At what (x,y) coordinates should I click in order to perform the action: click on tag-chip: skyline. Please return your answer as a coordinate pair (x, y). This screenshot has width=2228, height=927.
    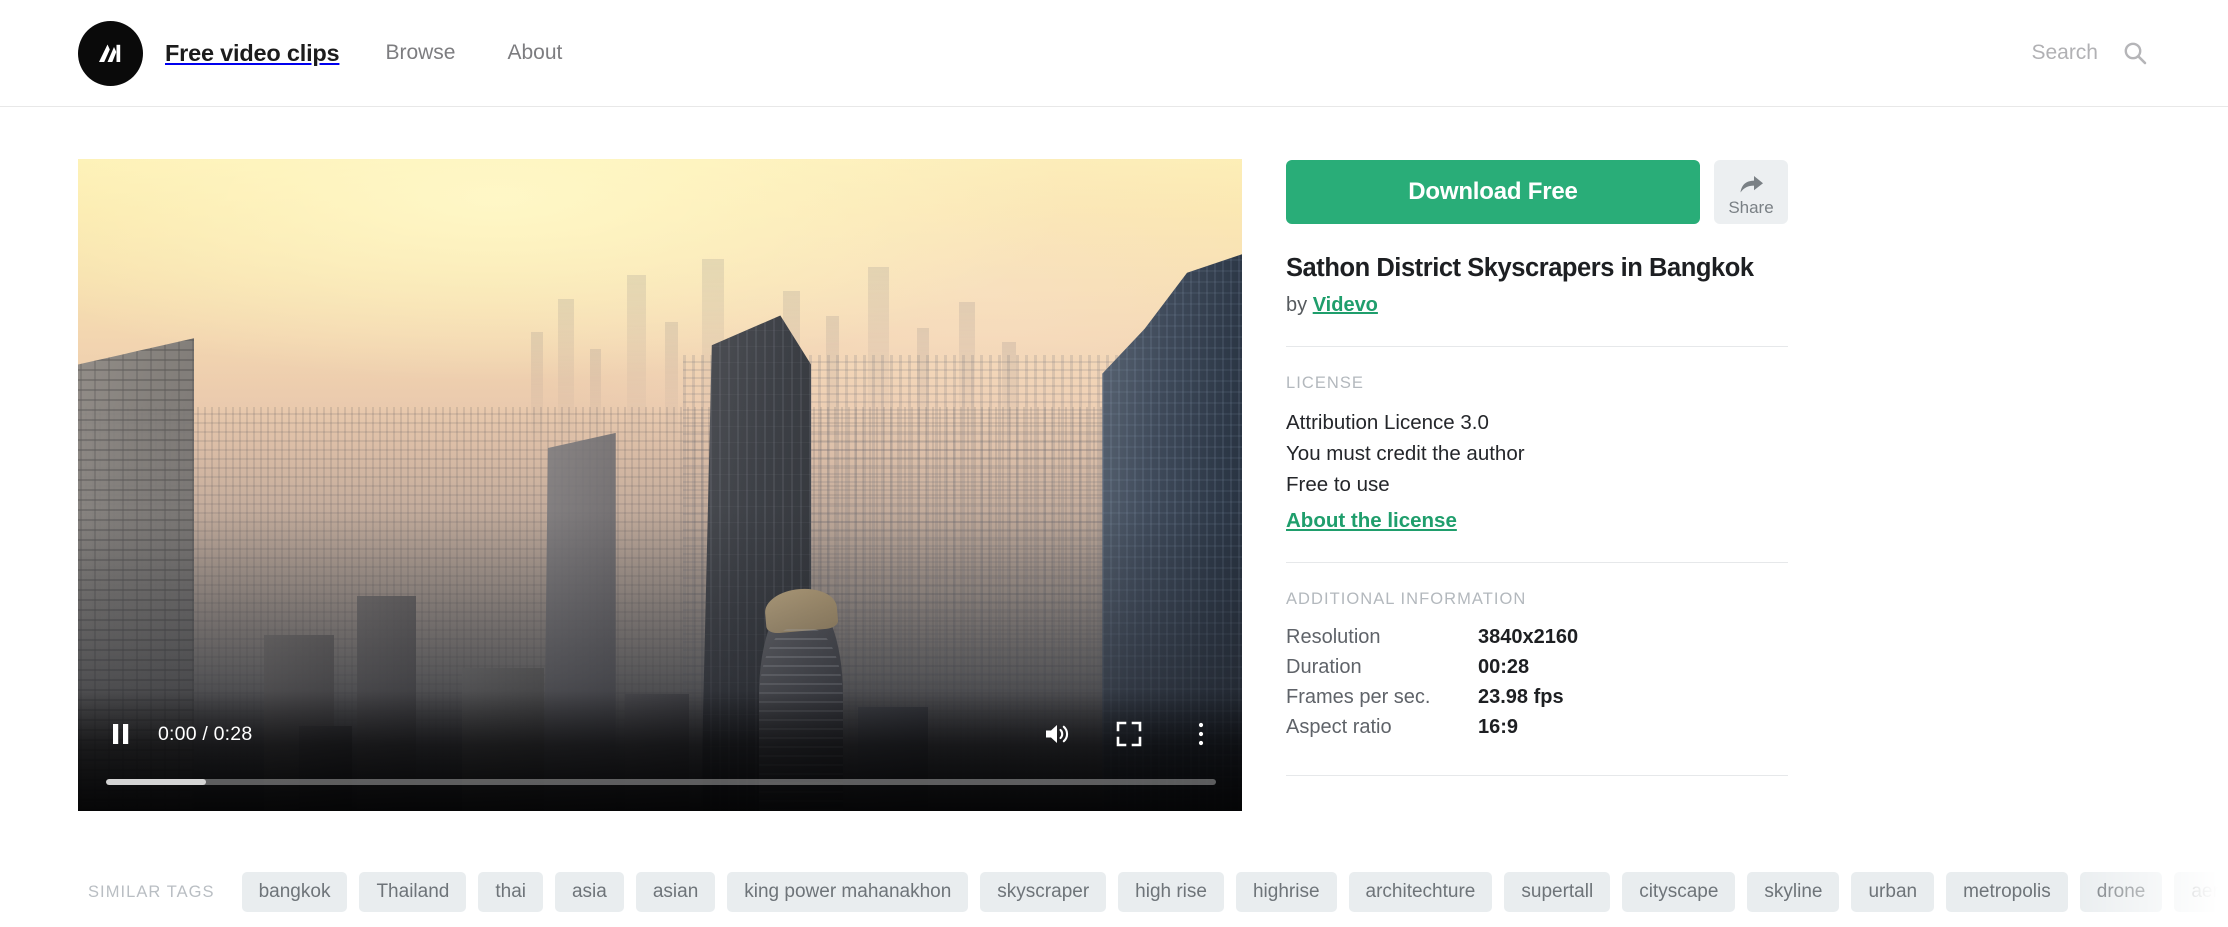
    Looking at the image, I should click on (1793, 892).